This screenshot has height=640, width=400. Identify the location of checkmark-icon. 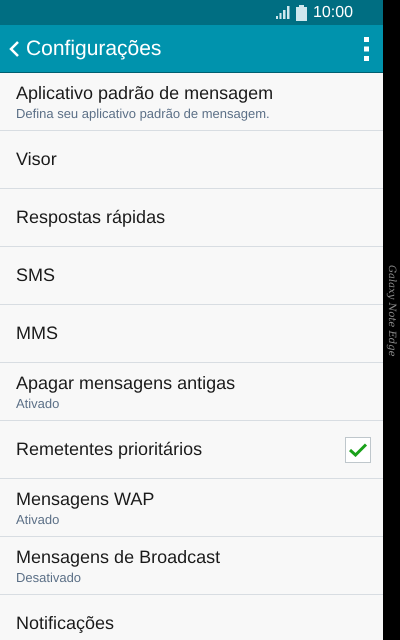
(358, 449).